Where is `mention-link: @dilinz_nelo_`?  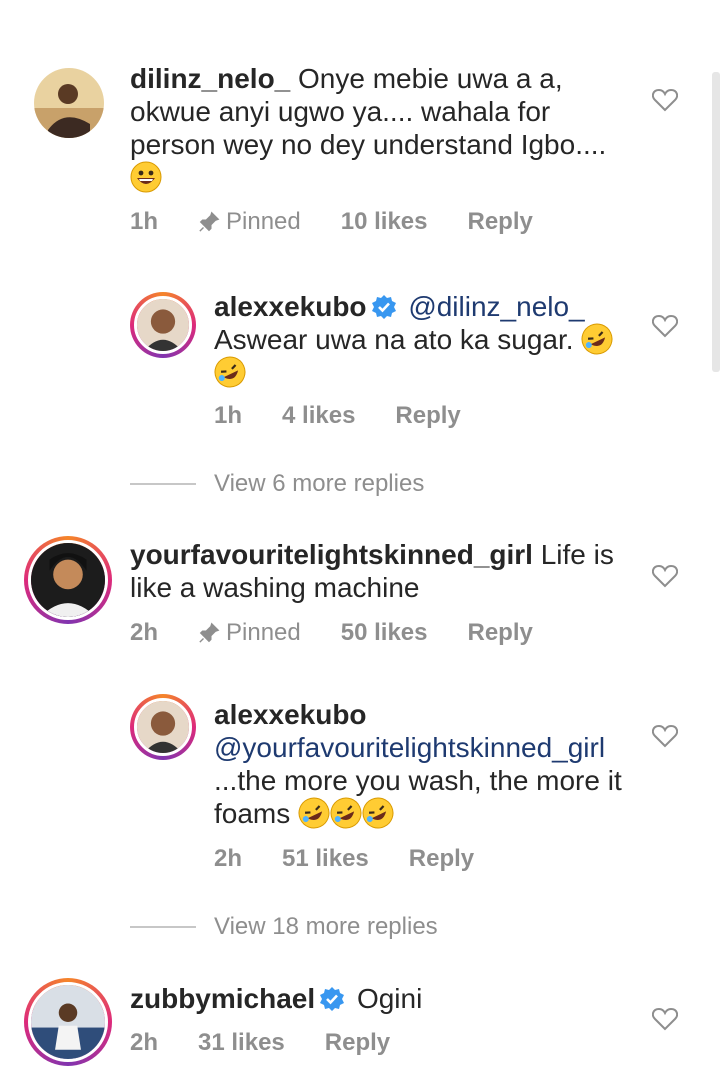
mention-link: @dilinz_nelo_ is located at coordinates (496, 306).